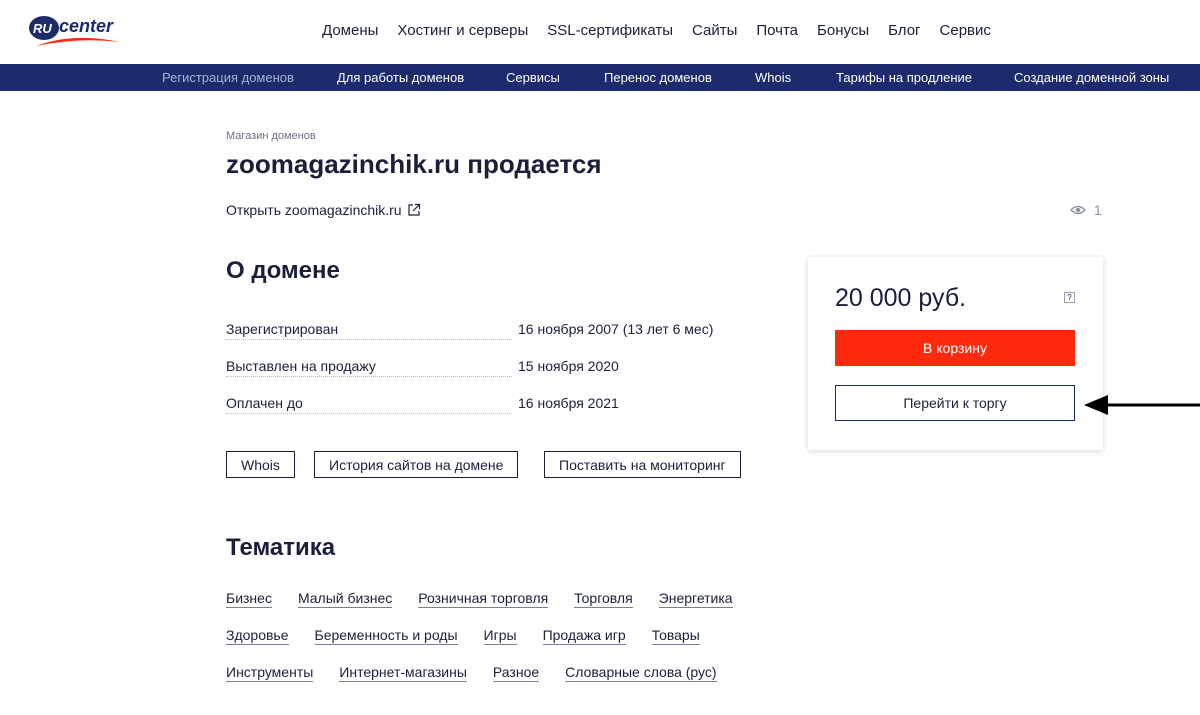 This screenshot has width=1200, height=715. Describe the element at coordinates (658, 77) in the screenshot. I see `subnav-transfer: Перенос доменов` at that location.